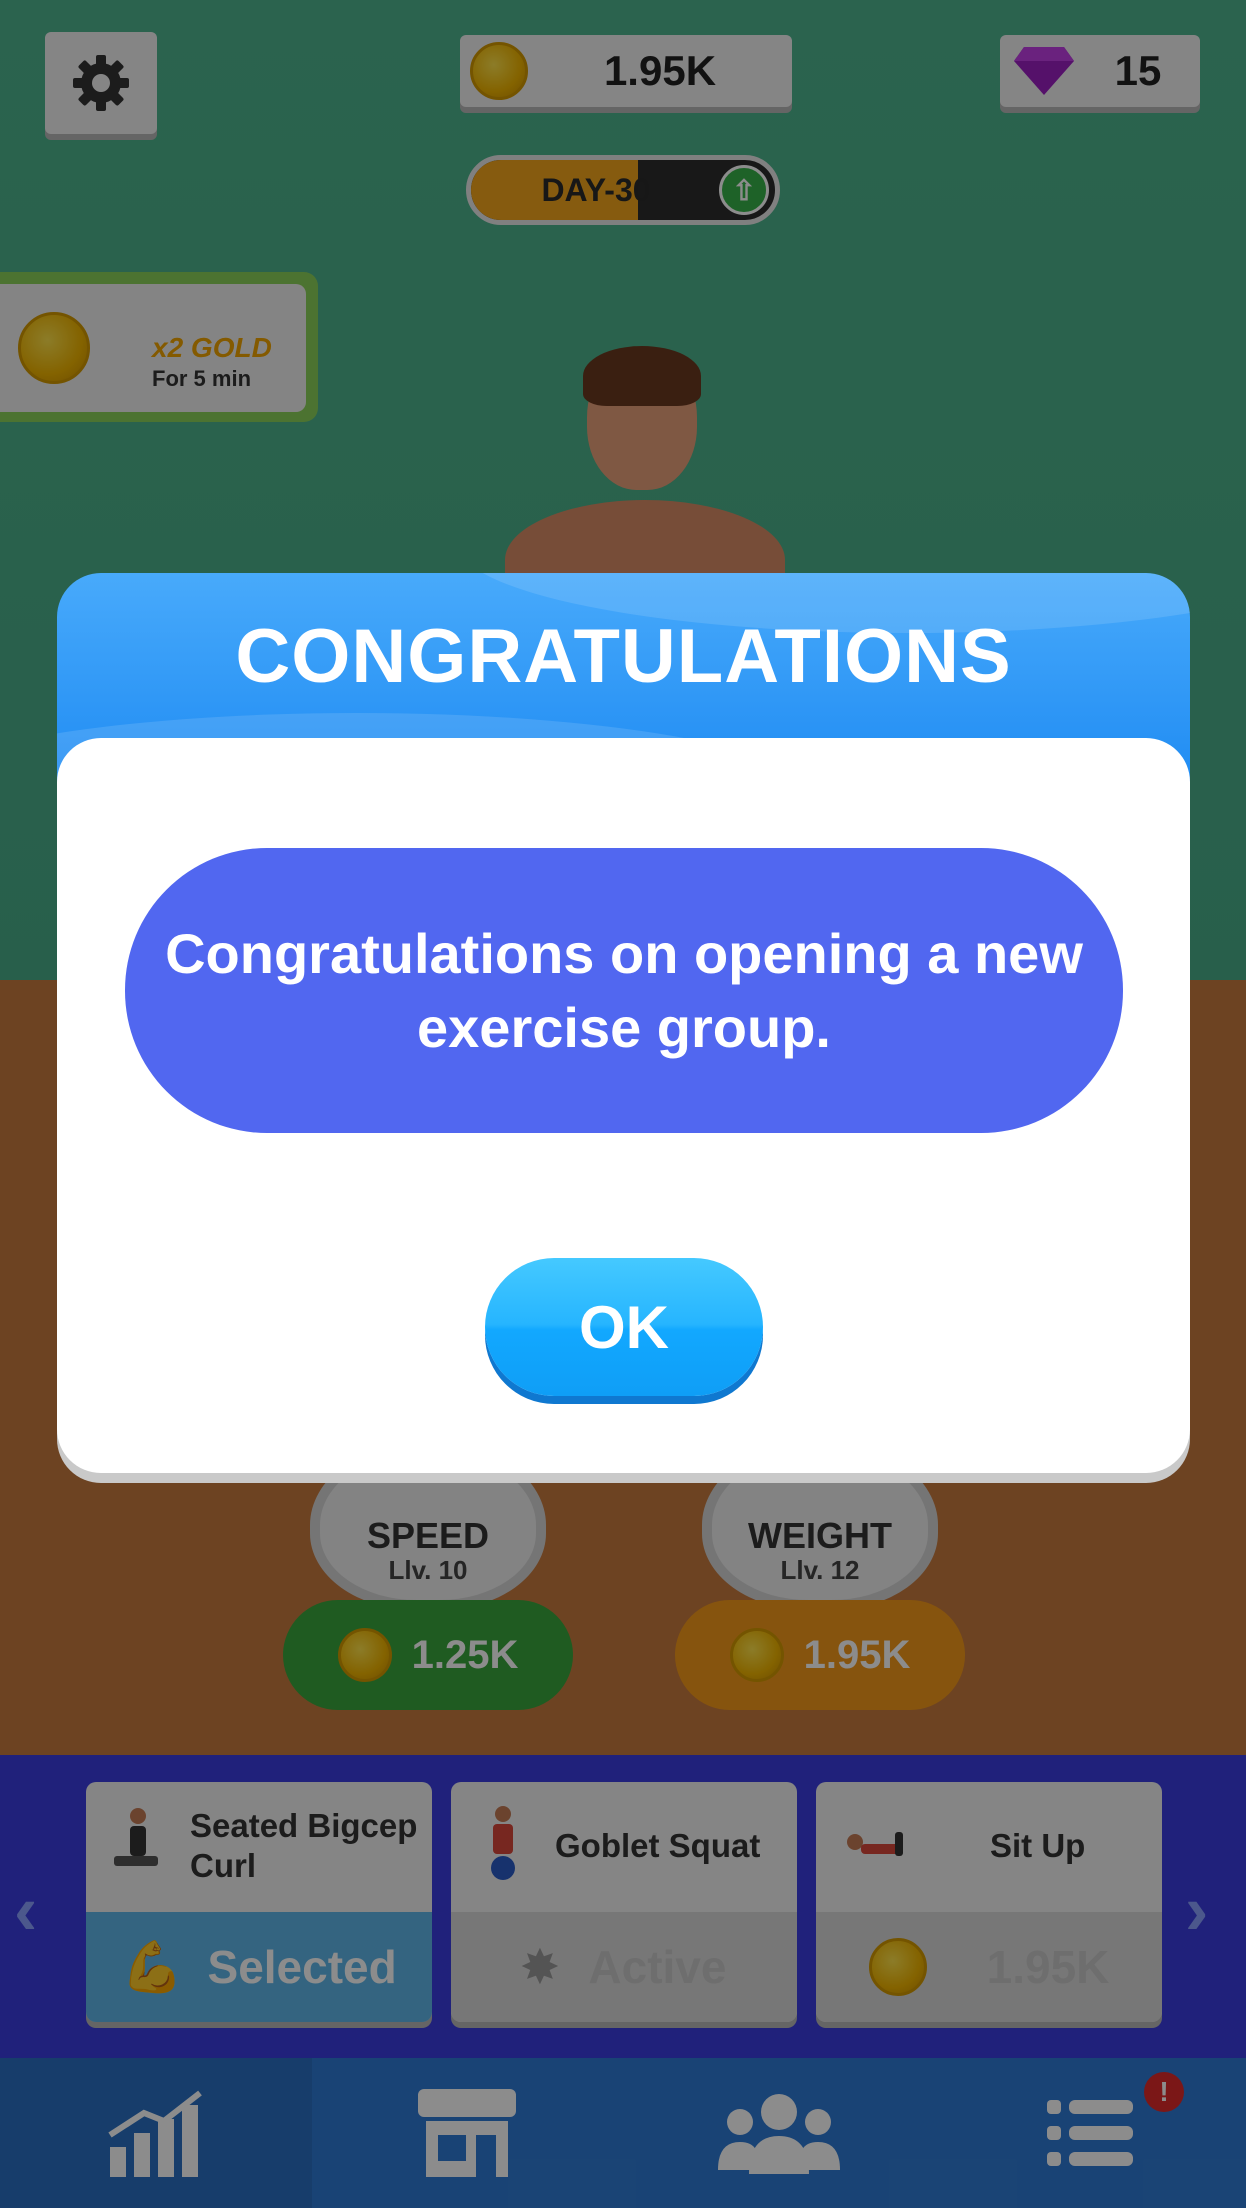  Describe the element at coordinates (623, 656) in the screenshot. I see `dialog-title: CONGRATULATIONS` at that location.